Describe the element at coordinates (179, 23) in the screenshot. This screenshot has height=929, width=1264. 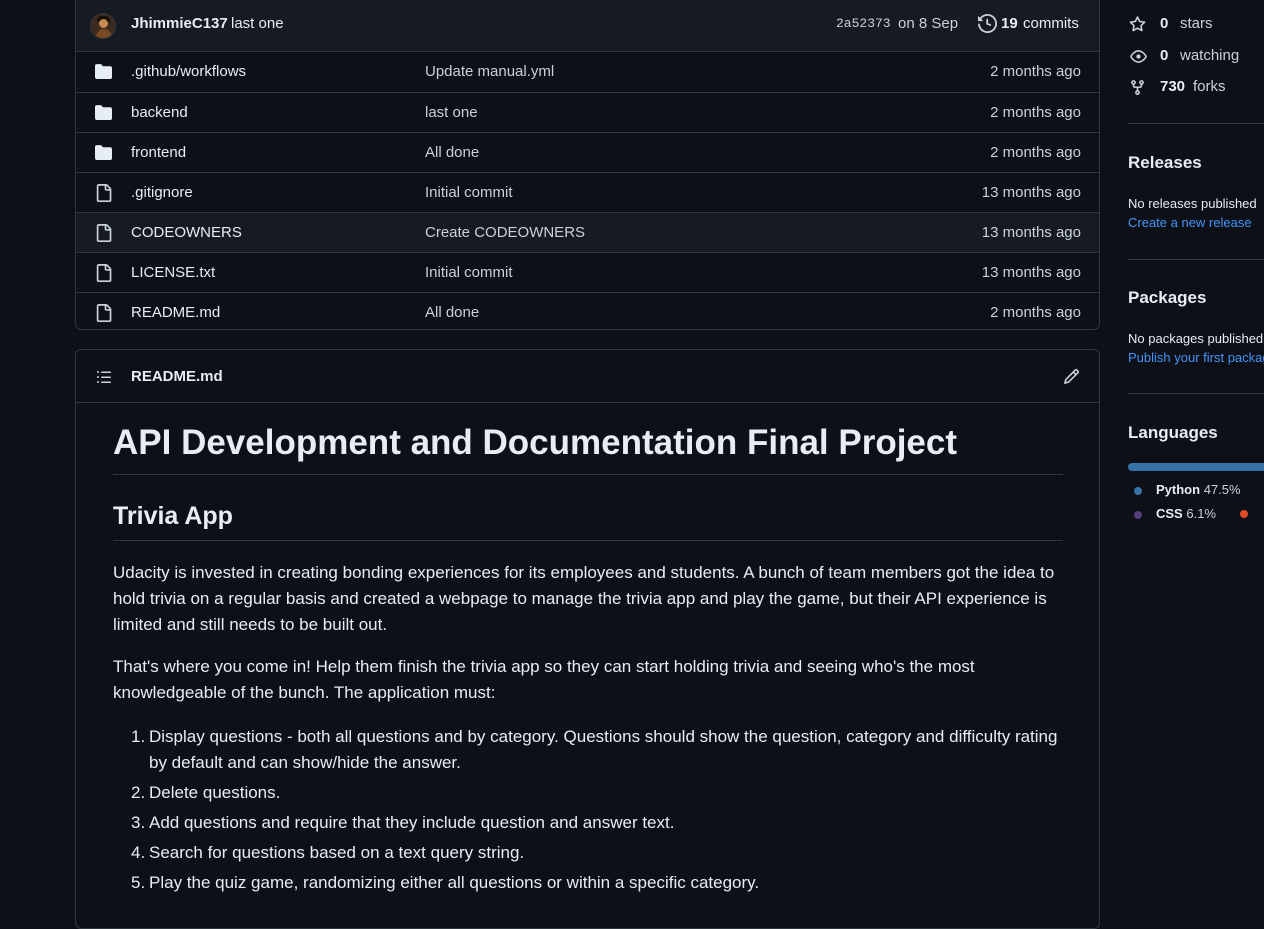
I see `commit-author-link: JhimmieC137` at that location.